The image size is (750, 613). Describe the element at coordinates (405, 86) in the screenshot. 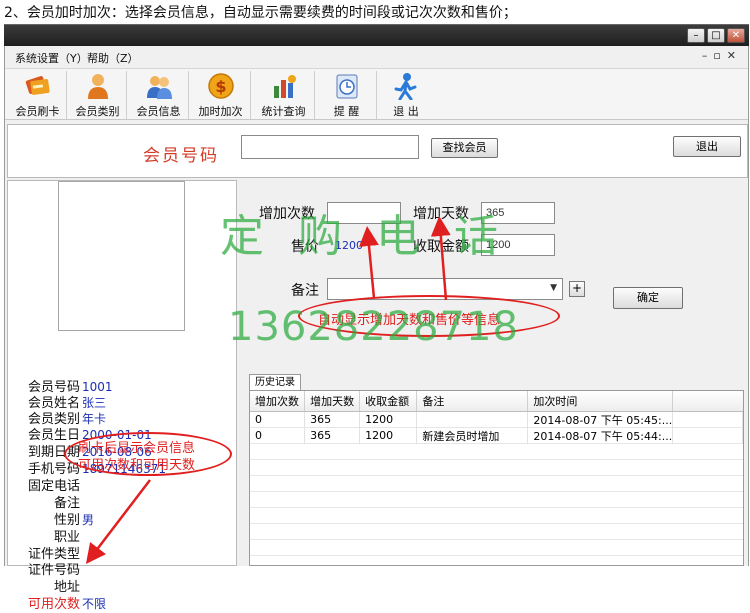

I see `exit-icon` at that location.